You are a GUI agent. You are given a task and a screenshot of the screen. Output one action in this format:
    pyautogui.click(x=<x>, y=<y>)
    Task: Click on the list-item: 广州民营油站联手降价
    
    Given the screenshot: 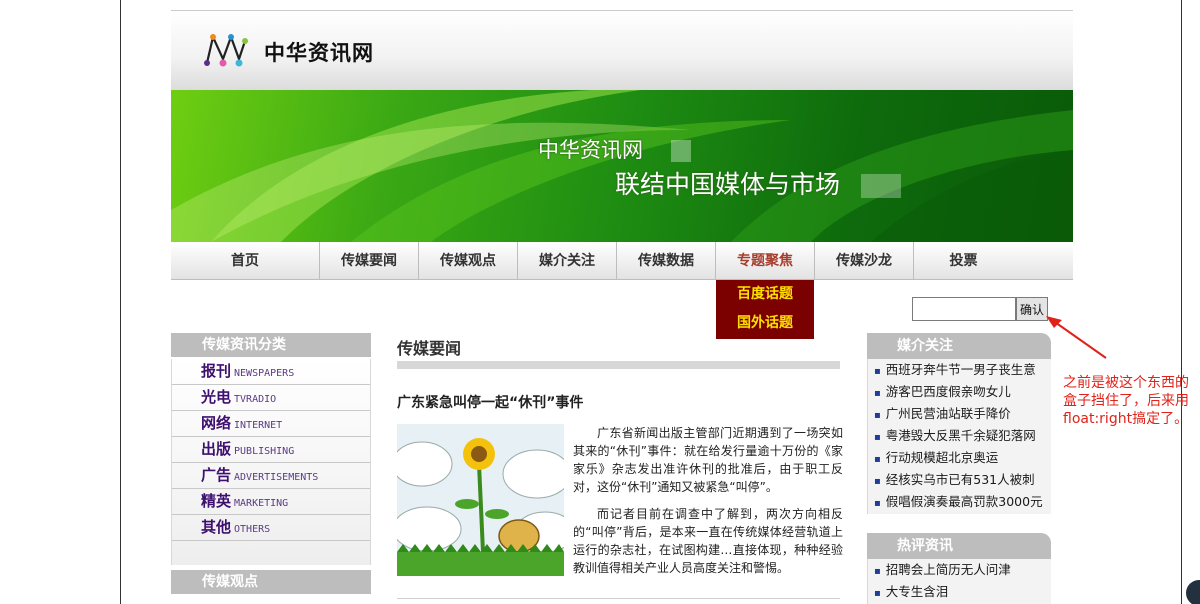 What is the action you would take?
    pyautogui.click(x=959, y=414)
    